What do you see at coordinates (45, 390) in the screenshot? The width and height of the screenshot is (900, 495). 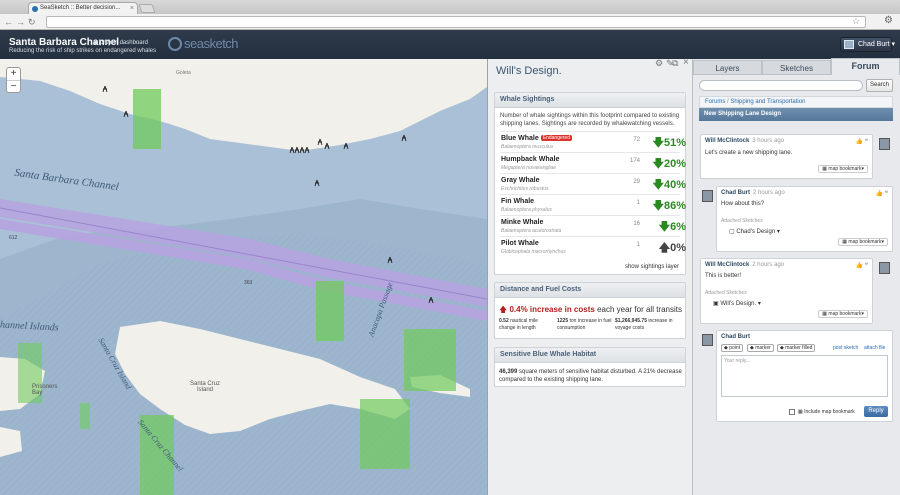 I see `label-prisoners-bay: Prisoners Bay` at bounding box center [45, 390].